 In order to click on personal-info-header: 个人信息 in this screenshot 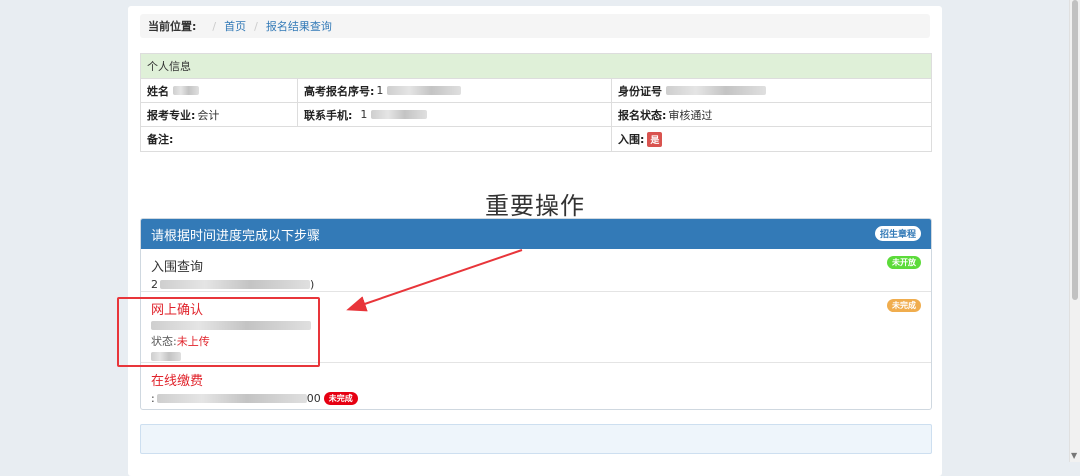, I will do `click(536, 66)`.